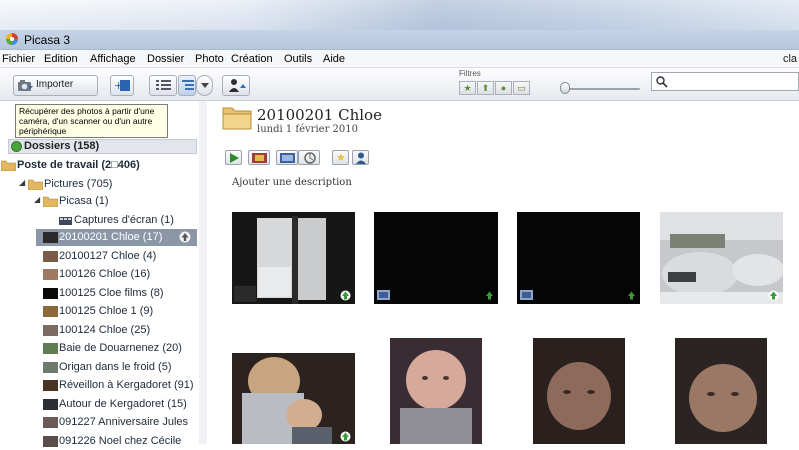  Describe the element at coordinates (47, 40) in the screenshot. I see `window-title: Picasa 3` at that location.